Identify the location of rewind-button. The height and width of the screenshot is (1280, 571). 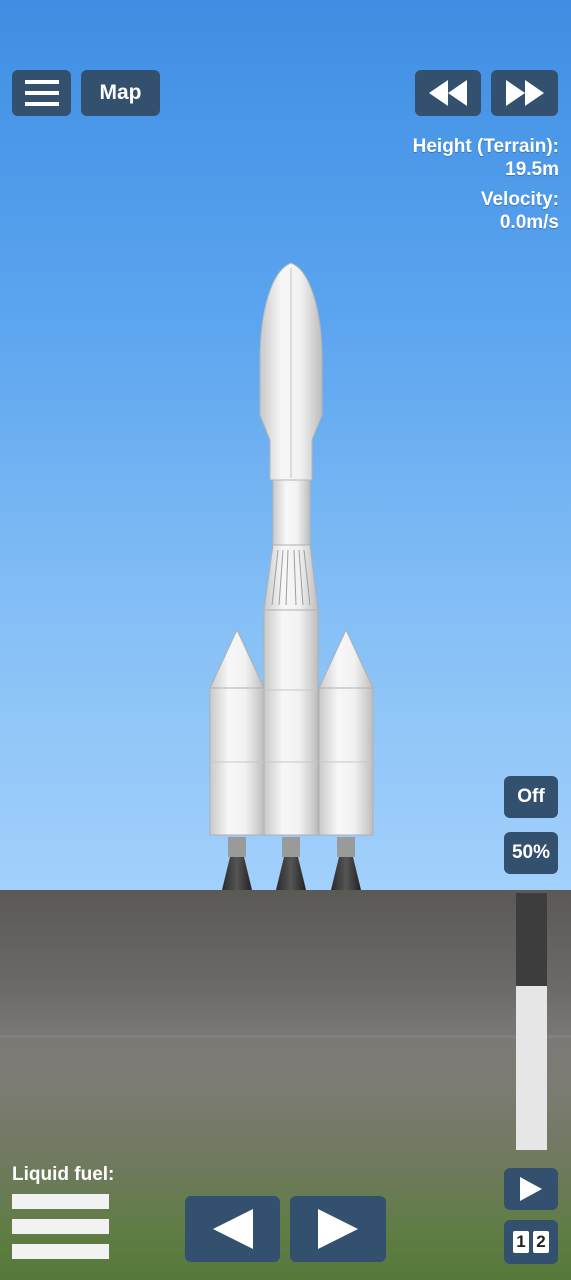
(448, 93).